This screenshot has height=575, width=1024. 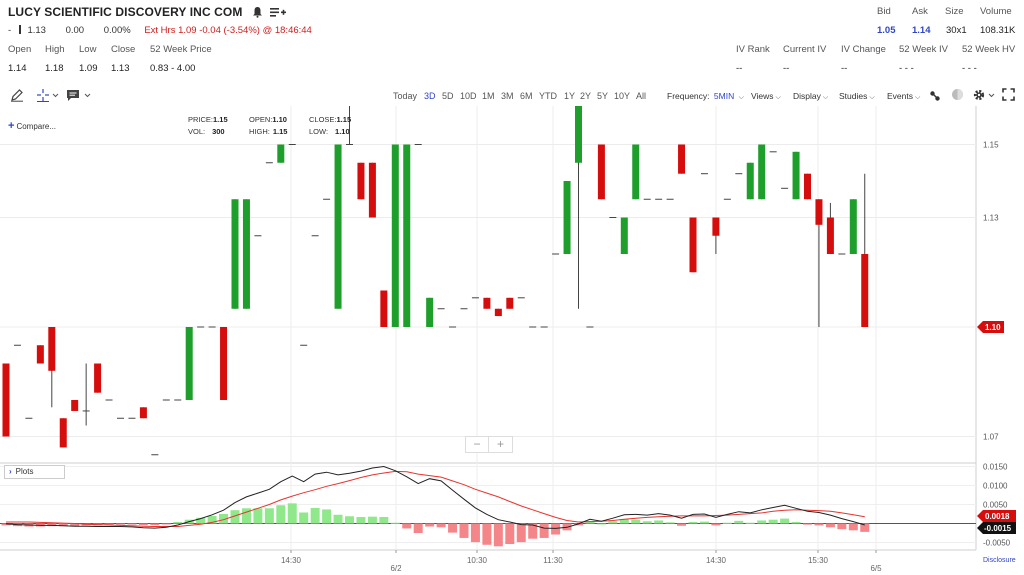 What do you see at coordinates (34, 472) in the screenshot?
I see `plots-toggle: › Plots` at bounding box center [34, 472].